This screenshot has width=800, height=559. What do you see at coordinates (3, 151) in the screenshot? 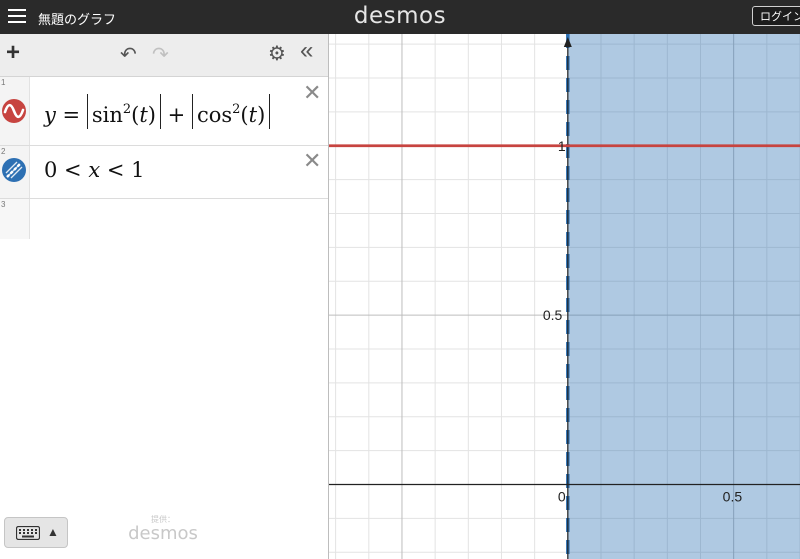
I see `expression-number: 2` at bounding box center [3, 151].